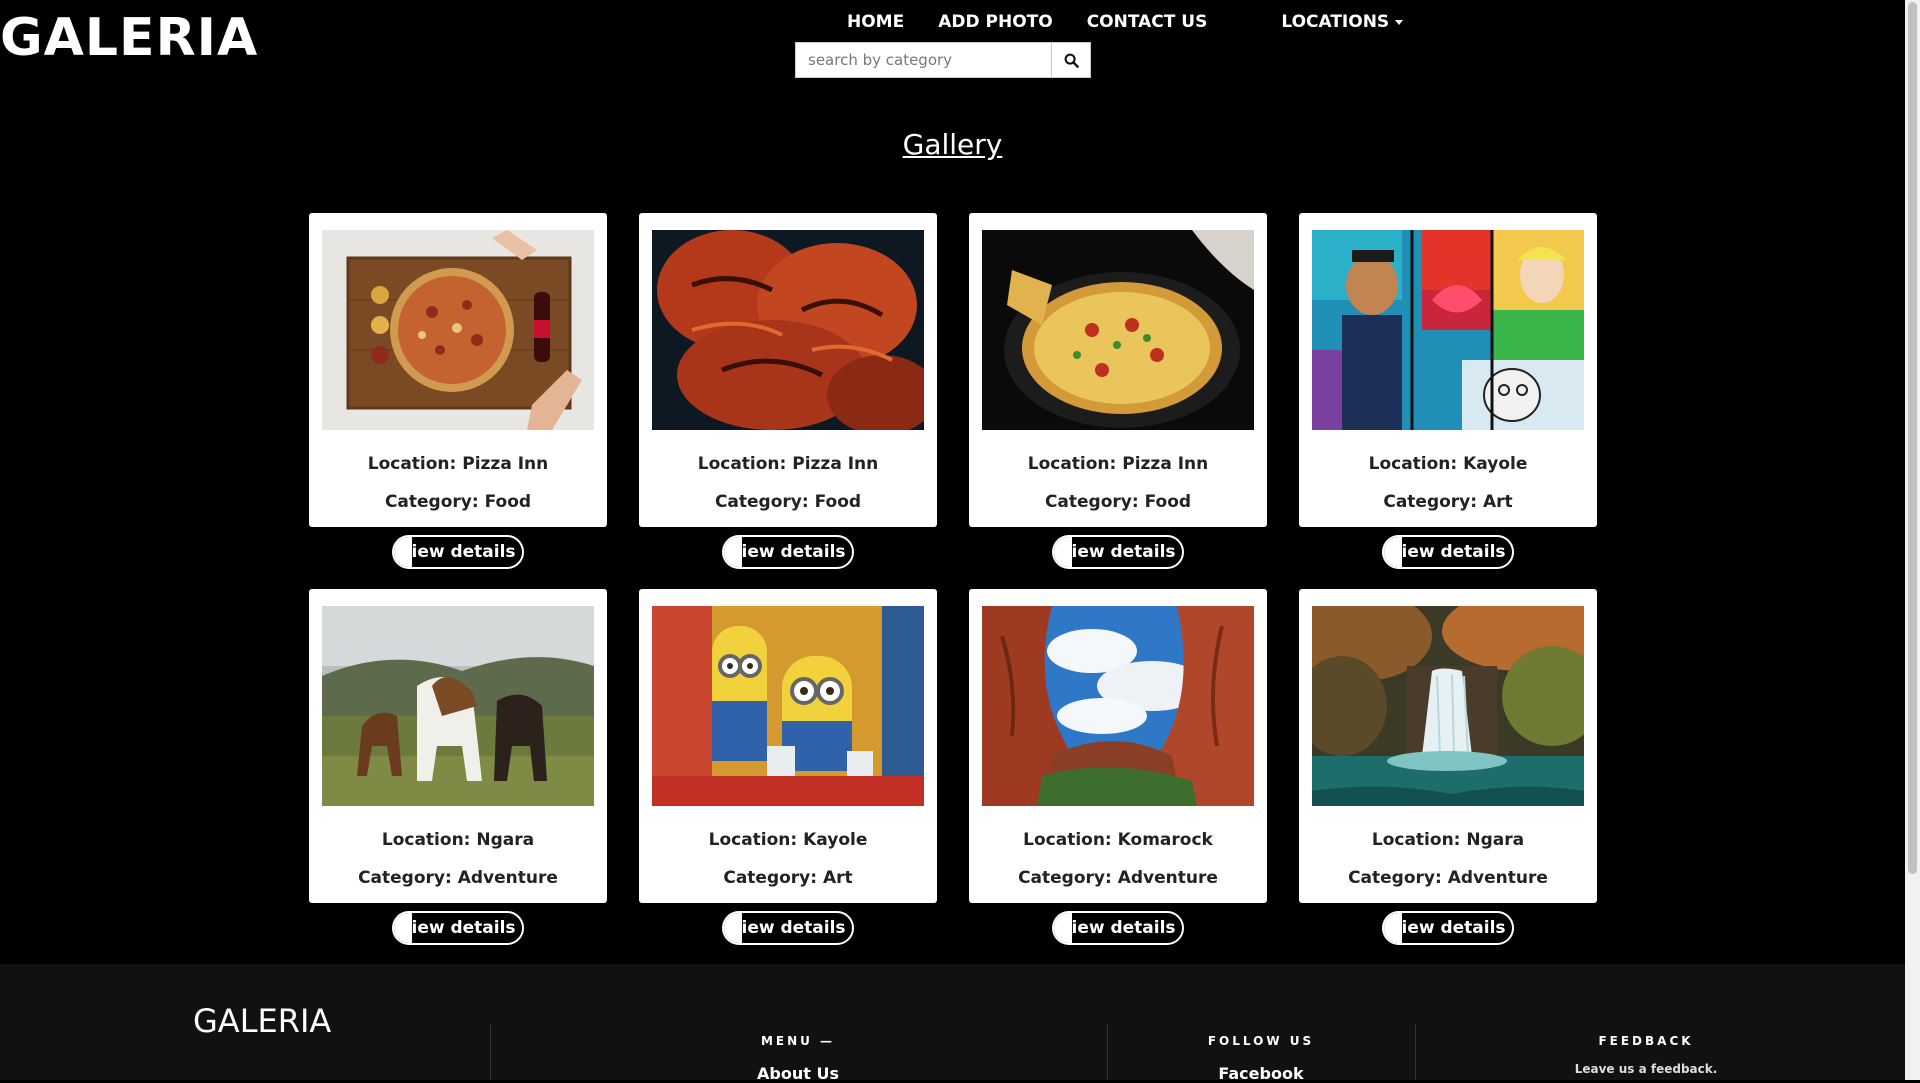  I want to click on photo-waterfall, so click(1448, 706).